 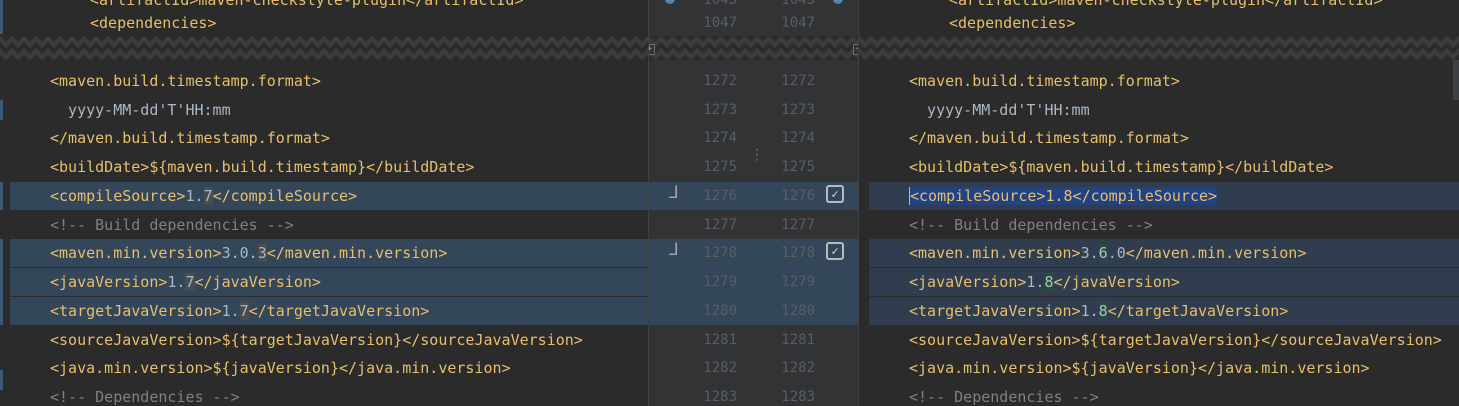 I want to click on code-text: </maven.build.timestamp.format>, so click(x=190, y=138).